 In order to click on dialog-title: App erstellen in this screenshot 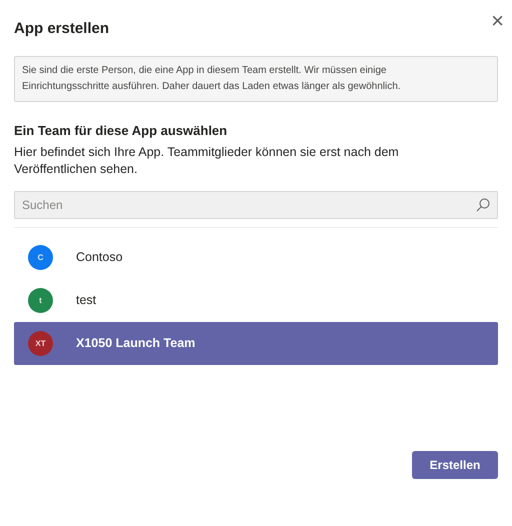, I will do `click(62, 29)`.